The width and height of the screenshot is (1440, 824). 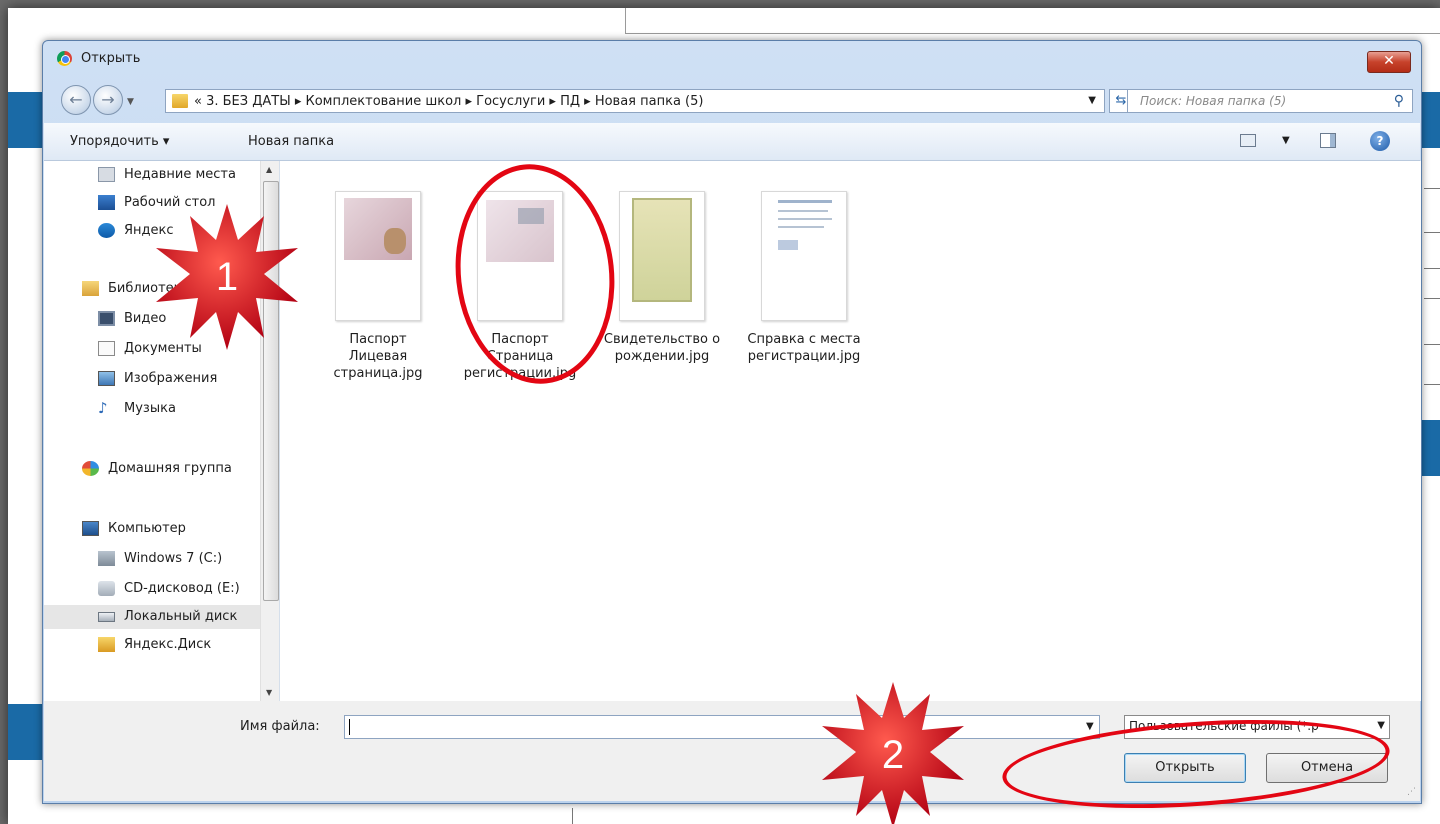 I want to click on nav-item-images: Изображения, so click(x=154, y=379).